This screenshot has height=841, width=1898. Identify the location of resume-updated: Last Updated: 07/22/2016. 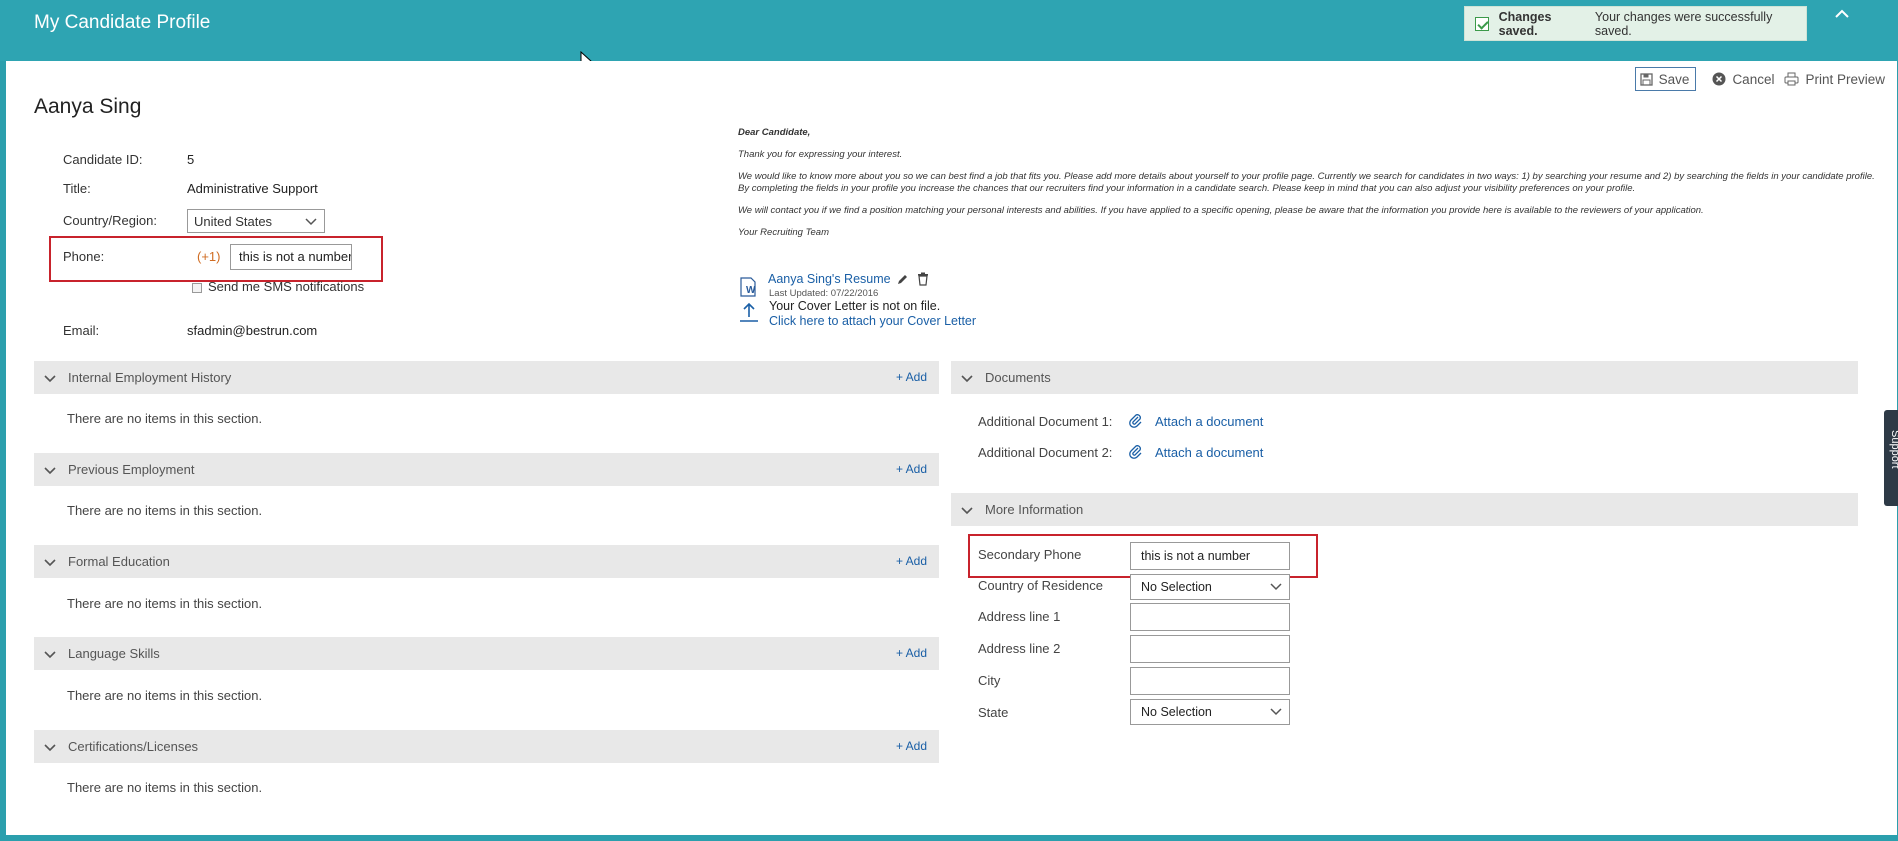
(824, 293).